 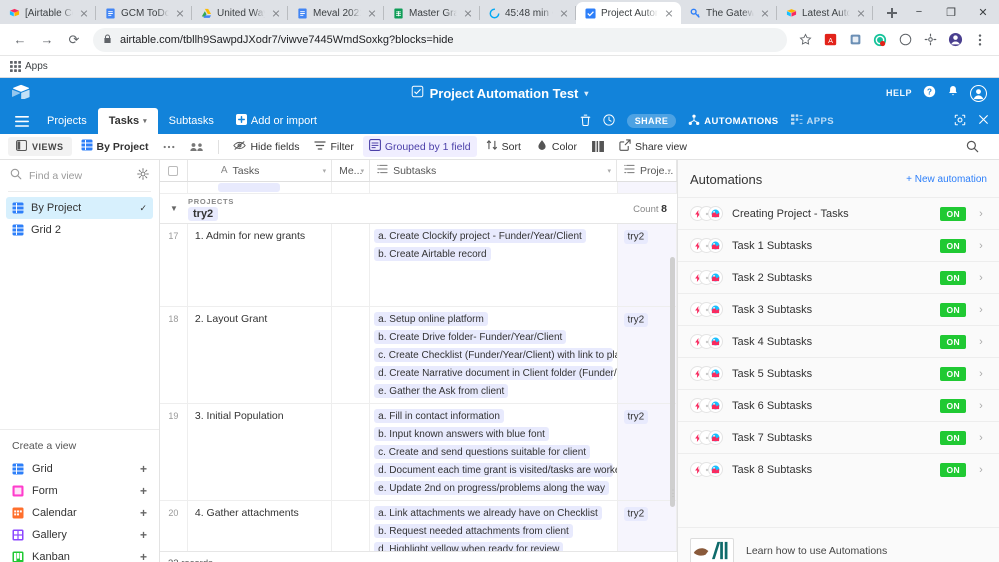 What do you see at coordinates (805, 40) in the screenshot?
I see `star-icon` at bounding box center [805, 40].